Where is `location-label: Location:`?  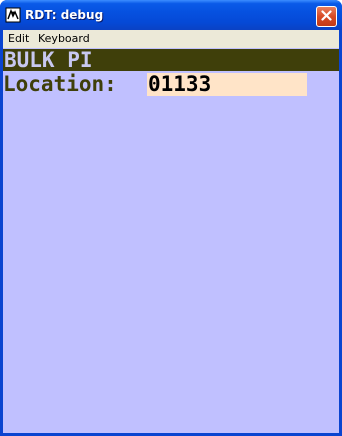
location-label: Location: is located at coordinates (60, 84).